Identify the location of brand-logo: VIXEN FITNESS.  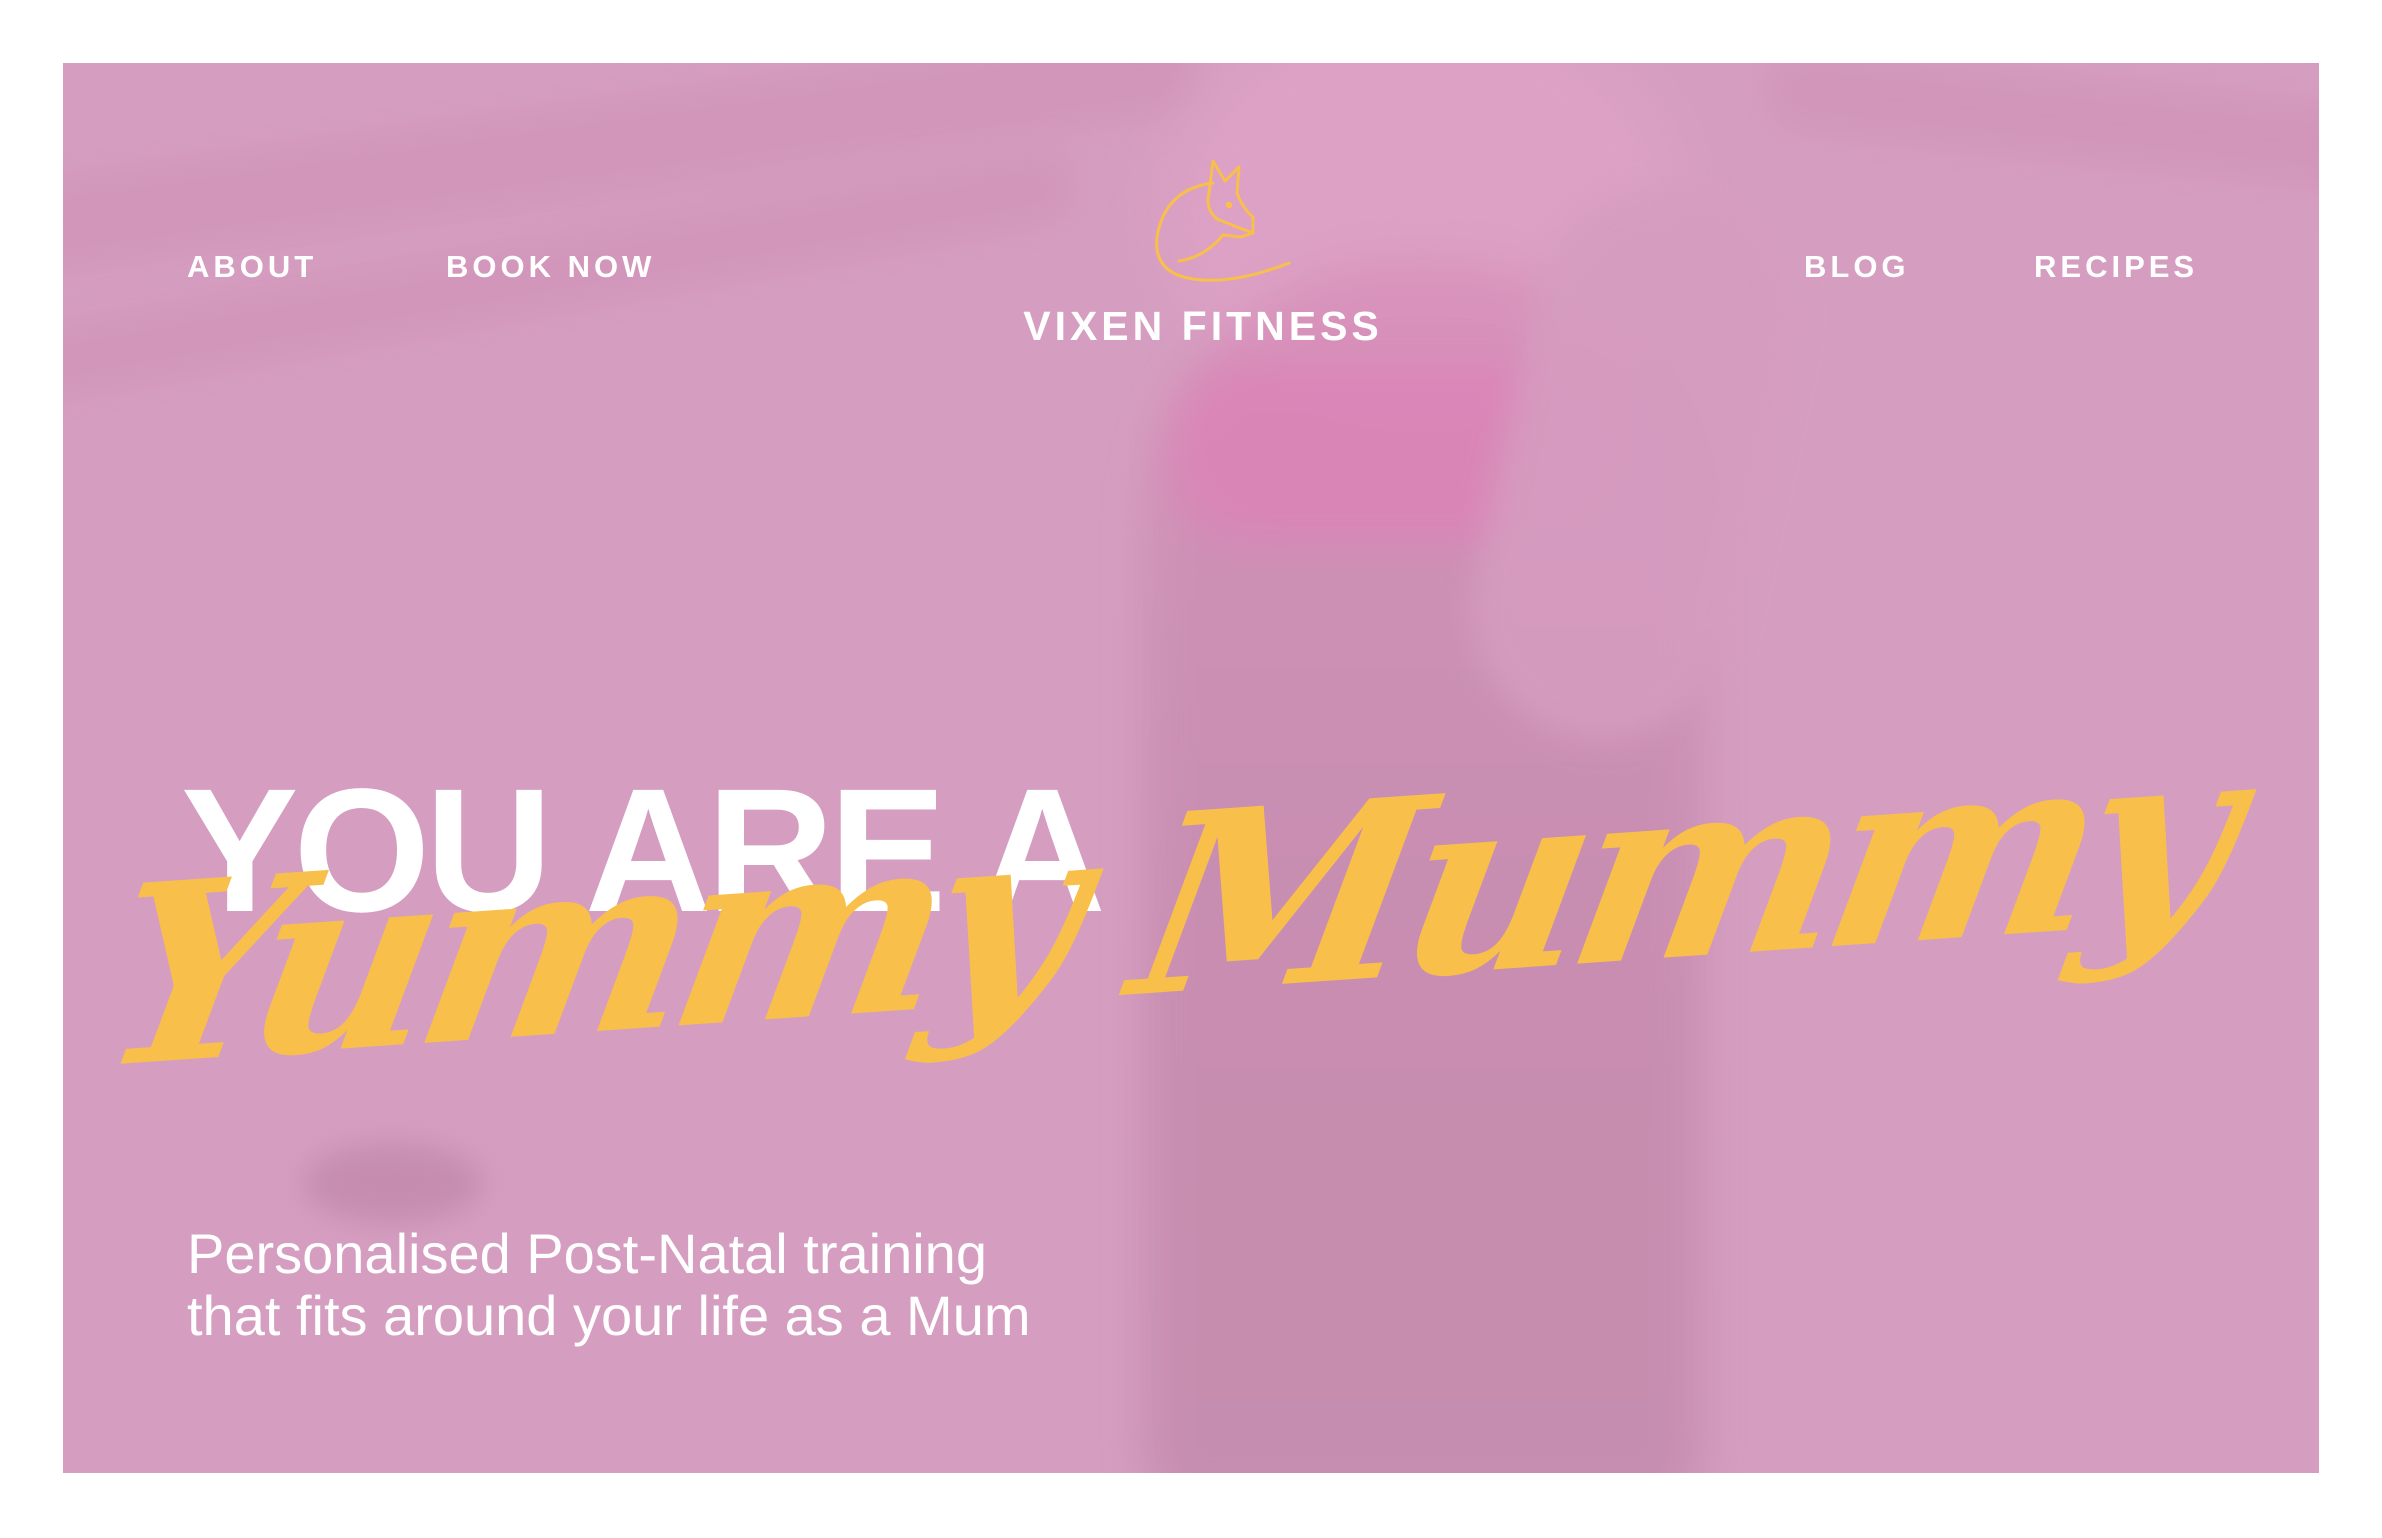
(1203, 251).